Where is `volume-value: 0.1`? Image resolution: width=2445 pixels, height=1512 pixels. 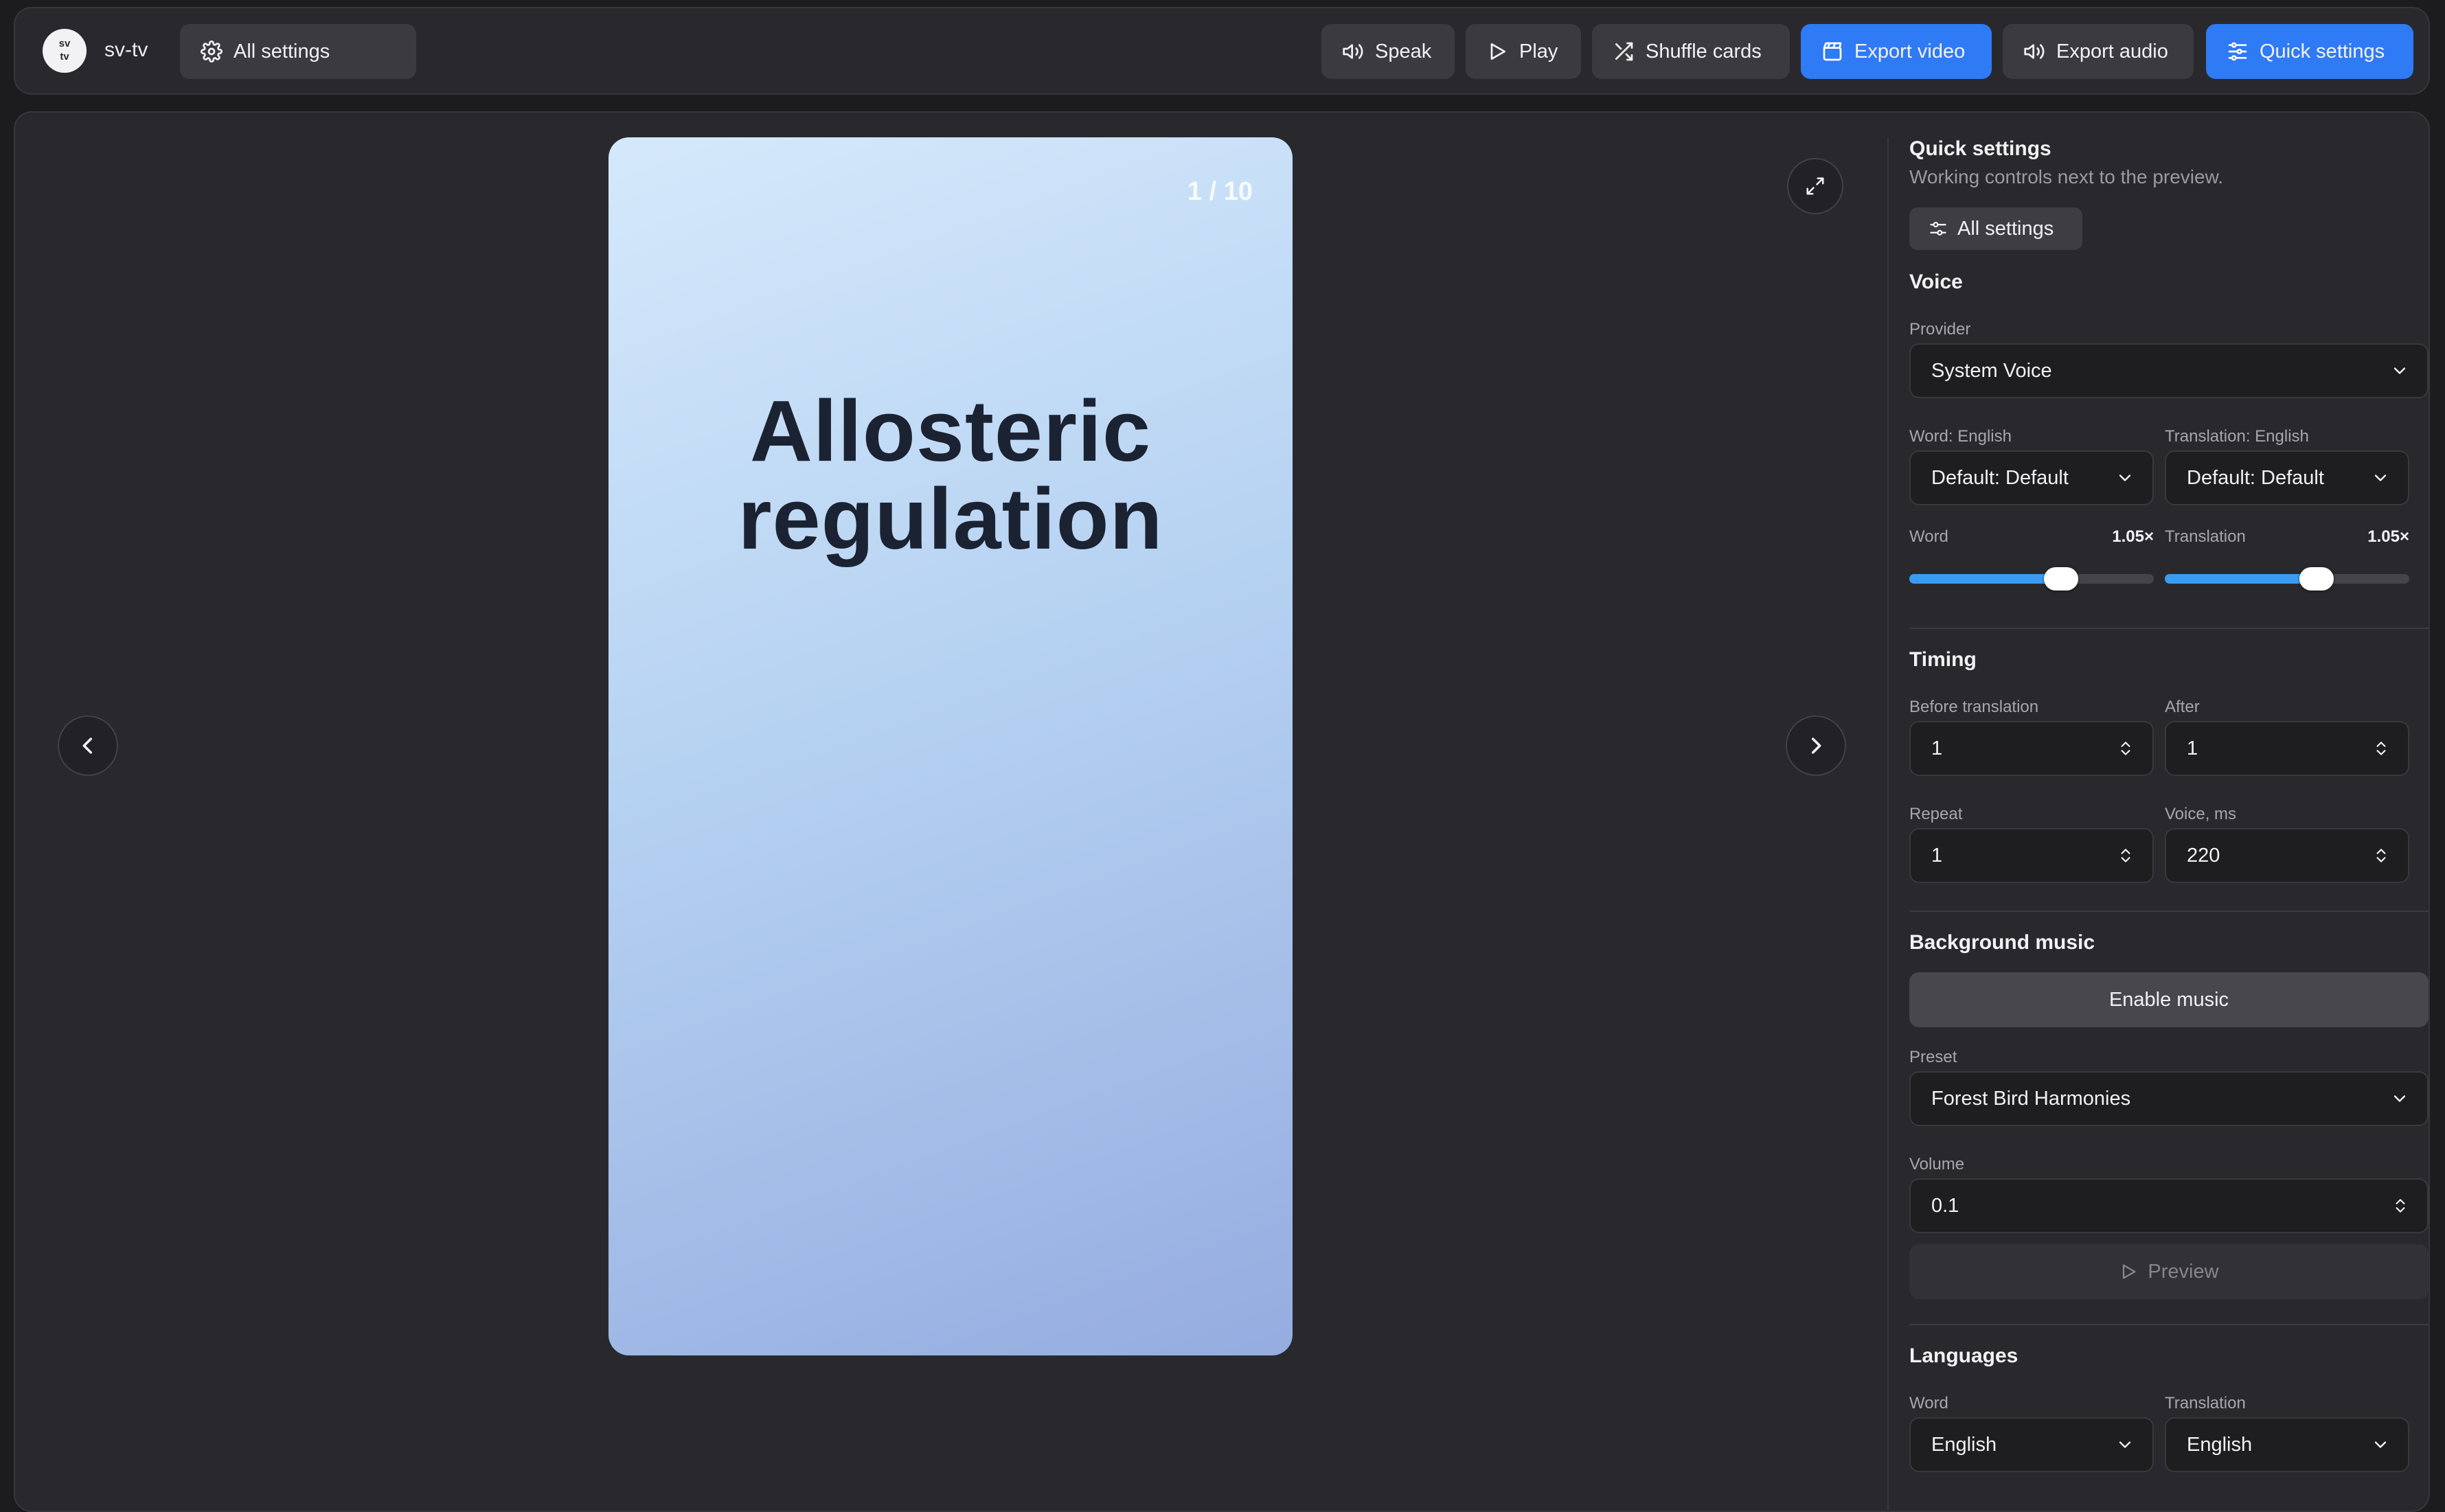
volume-value: 0.1 is located at coordinates (1945, 1205).